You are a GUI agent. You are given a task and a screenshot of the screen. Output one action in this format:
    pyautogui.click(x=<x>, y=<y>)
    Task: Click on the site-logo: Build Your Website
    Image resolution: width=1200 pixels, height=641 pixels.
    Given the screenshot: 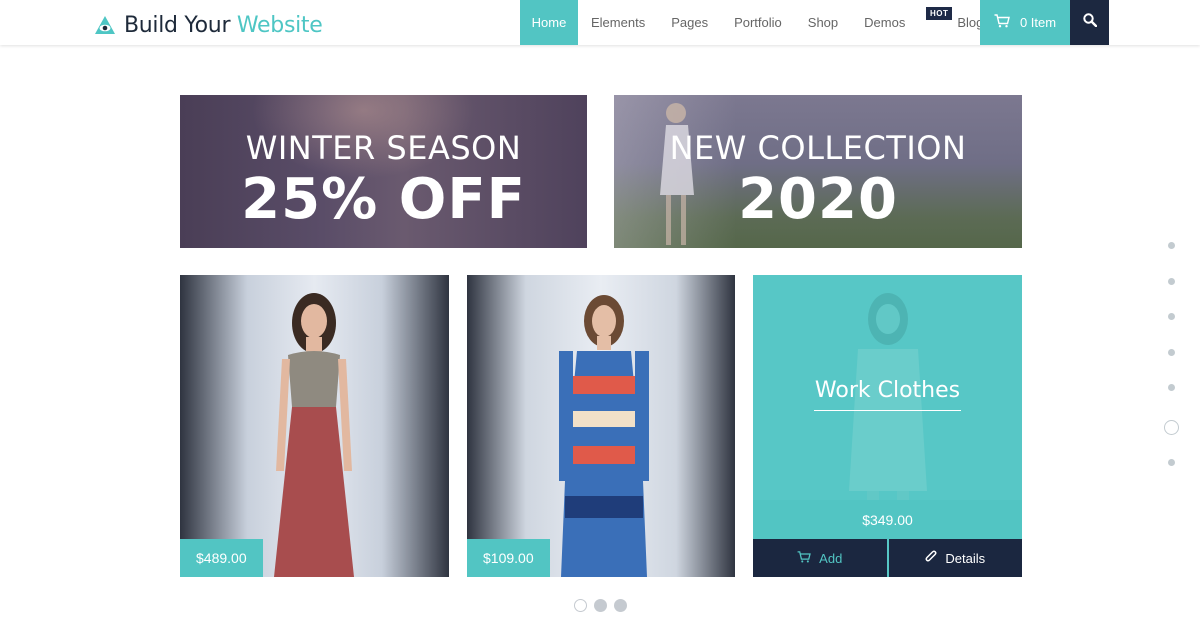 What is the action you would take?
    pyautogui.click(x=208, y=25)
    